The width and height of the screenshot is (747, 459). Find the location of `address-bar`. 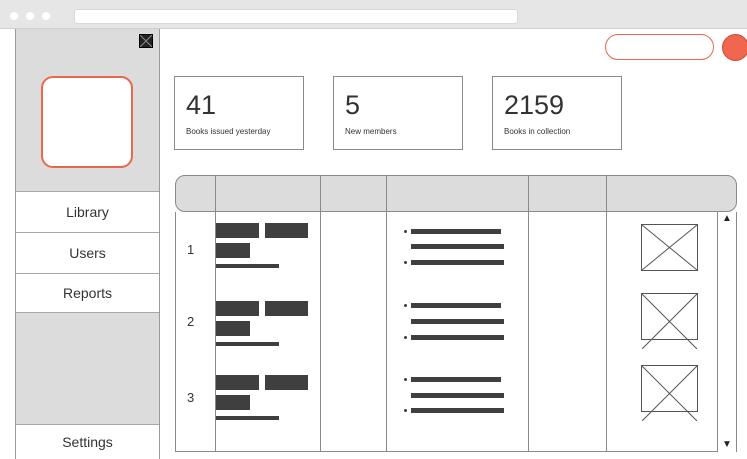

address-bar is located at coordinates (296, 16).